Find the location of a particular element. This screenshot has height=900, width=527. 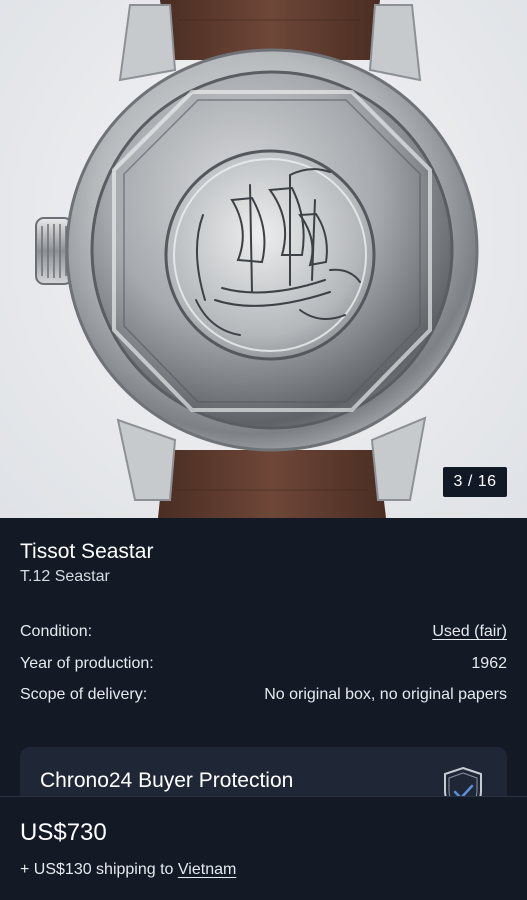

price-bar: US$730 + US$130 shipping to Vietnam is located at coordinates (263, 848).